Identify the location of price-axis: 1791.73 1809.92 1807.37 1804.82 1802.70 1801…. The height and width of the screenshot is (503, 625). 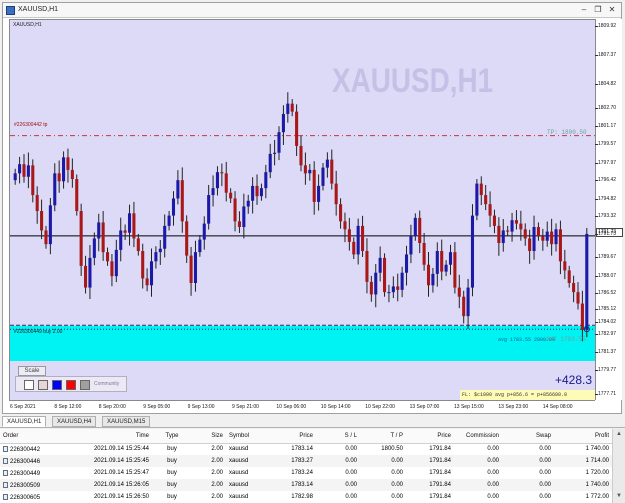
(608, 209).